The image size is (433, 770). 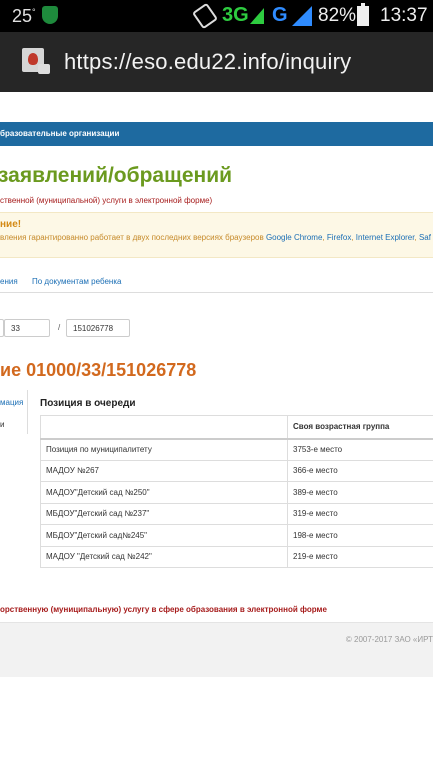 What do you see at coordinates (205, 16) in the screenshot?
I see `vibrate-icon` at bounding box center [205, 16].